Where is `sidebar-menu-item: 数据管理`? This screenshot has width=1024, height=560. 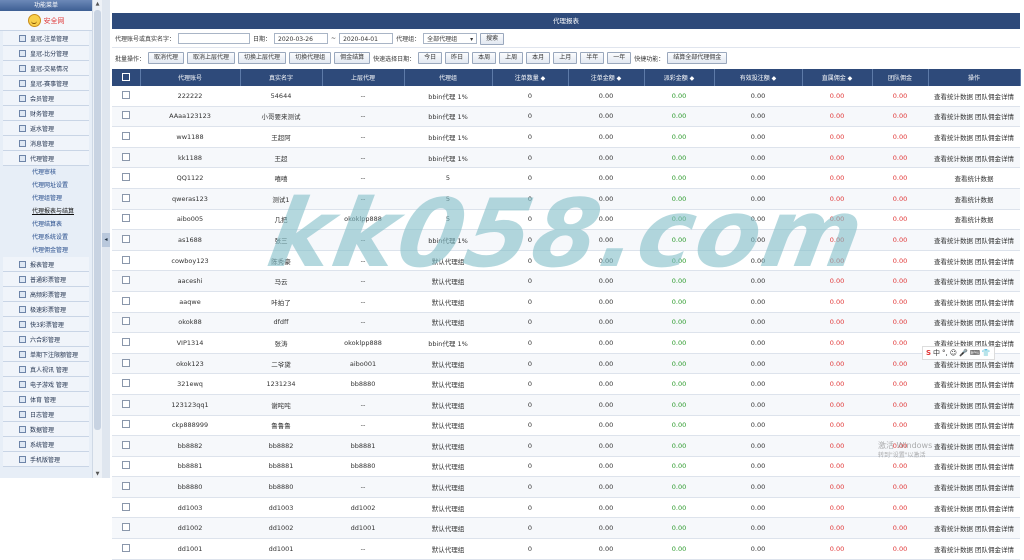
sidebar-menu-item: 数据管理 is located at coordinates (46, 429).